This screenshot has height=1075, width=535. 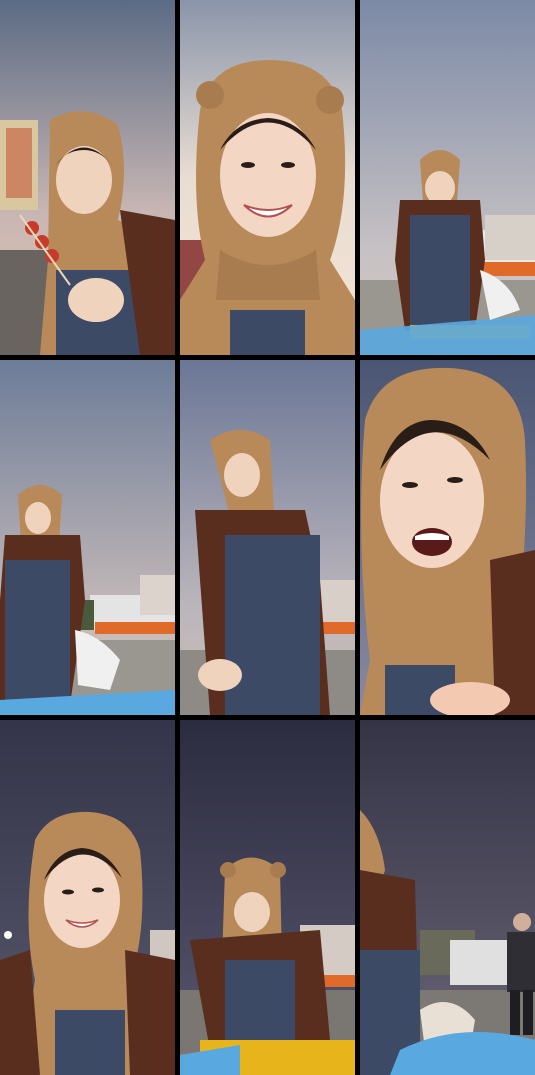 I want to click on frame-4-image, so click(x=87, y=537).